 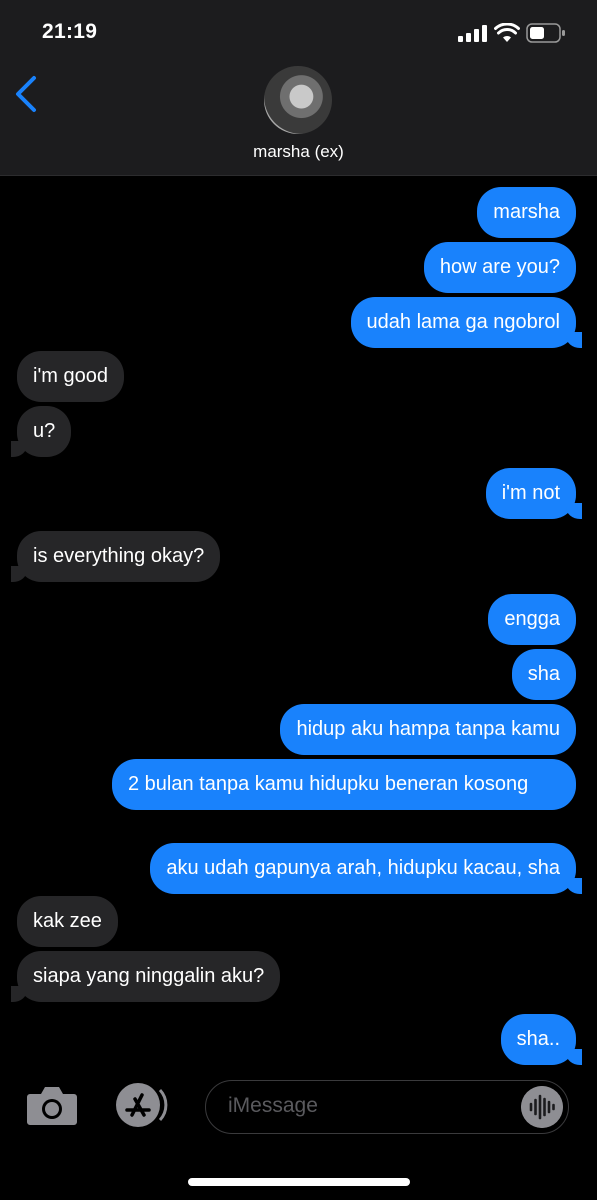 What do you see at coordinates (542, 1107) in the screenshot?
I see `voice-waveform-icon` at bounding box center [542, 1107].